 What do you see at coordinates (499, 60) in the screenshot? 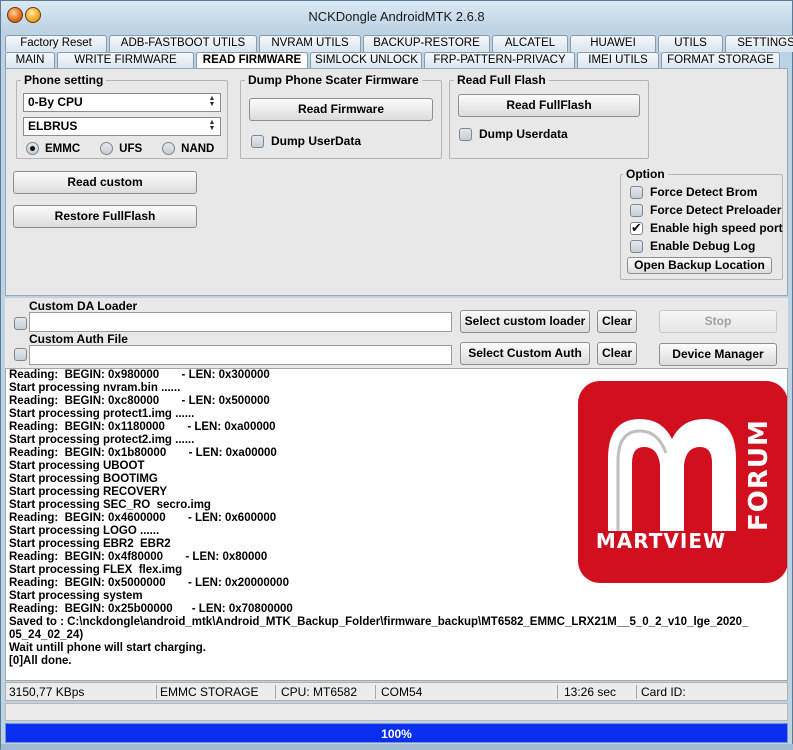
I see `tab-frp-pattern-privacy: FRP-PATTERN-PRIVACY` at bounding box center [499, 60].